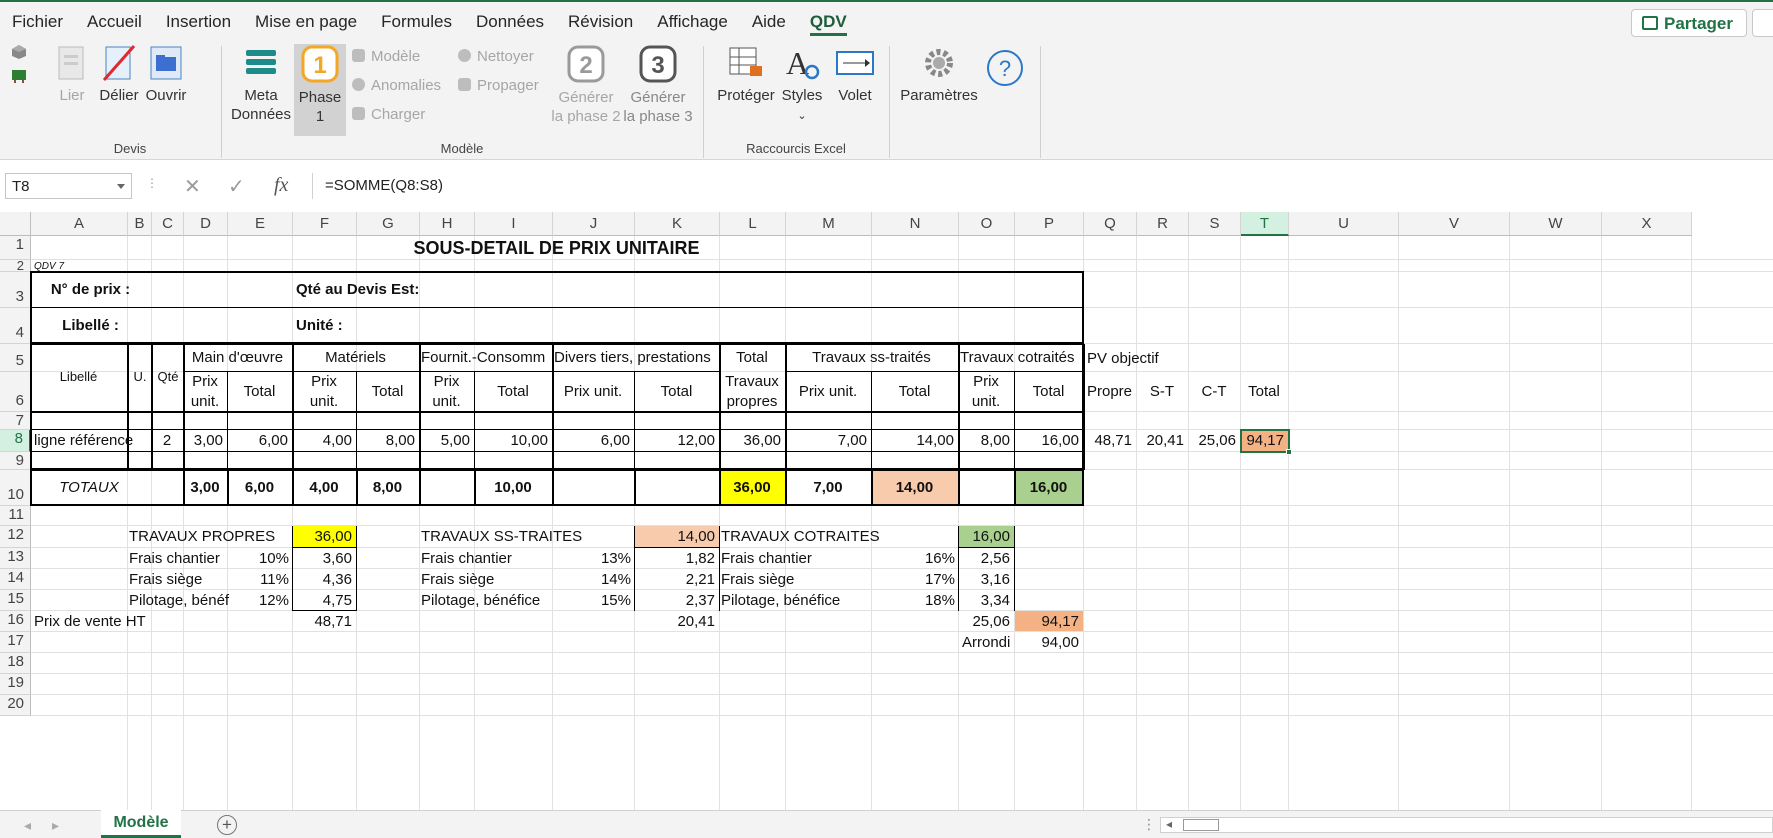 Image resolution: width=1773 pixels, height=838 pixels. I want to click on header-main-oeuvre: Main d'œuvre, so click(237, 358).